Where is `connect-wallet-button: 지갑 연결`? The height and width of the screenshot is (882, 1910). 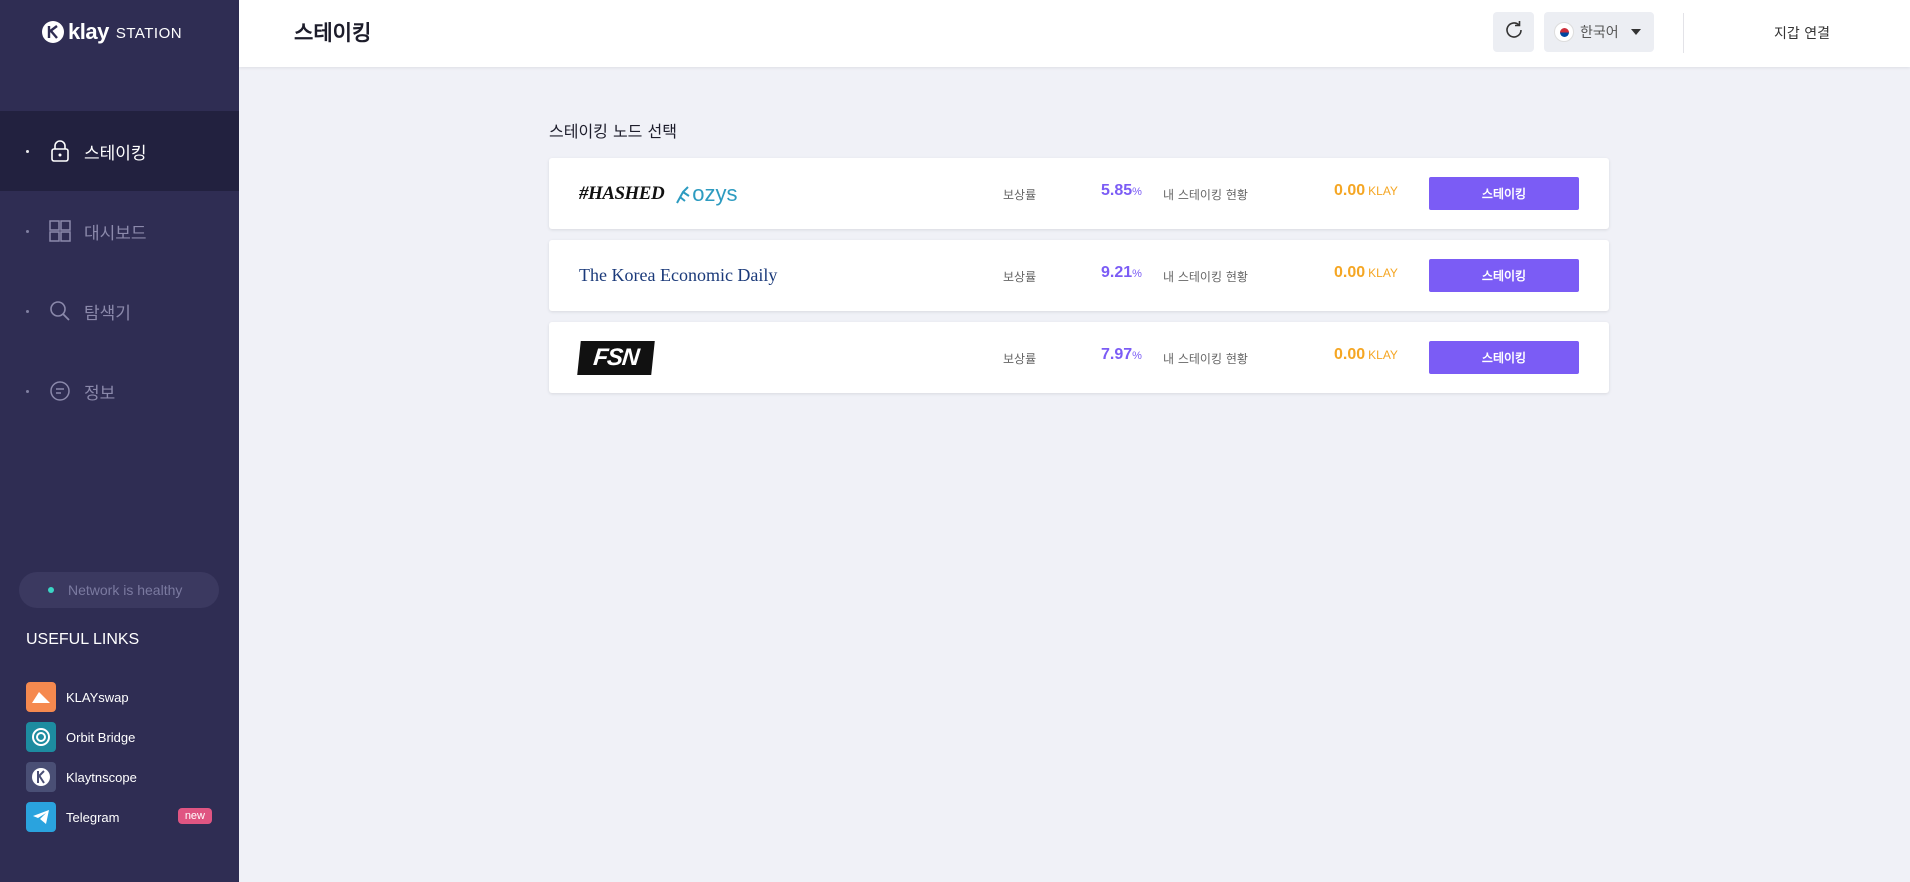
connect-wallet-button: 지갑 연결 is located at coordinates (1802, 33).